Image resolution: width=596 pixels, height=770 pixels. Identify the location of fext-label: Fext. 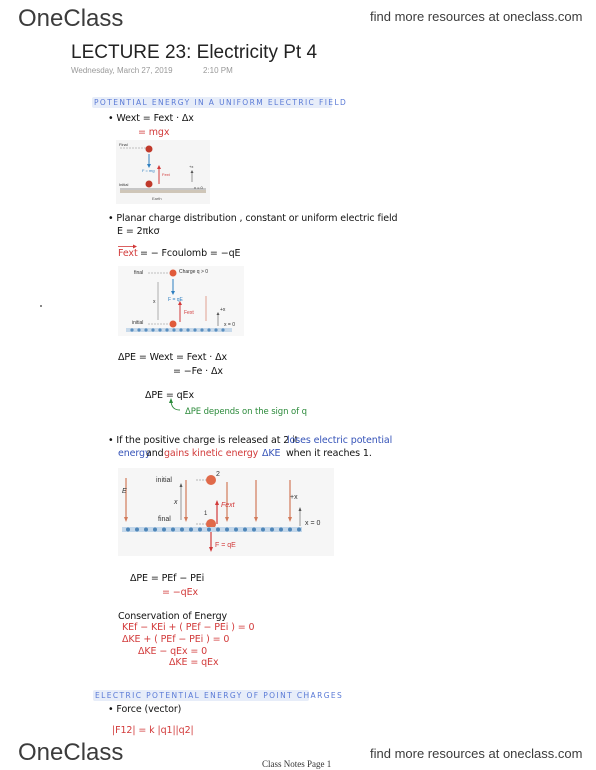
(128, 253).